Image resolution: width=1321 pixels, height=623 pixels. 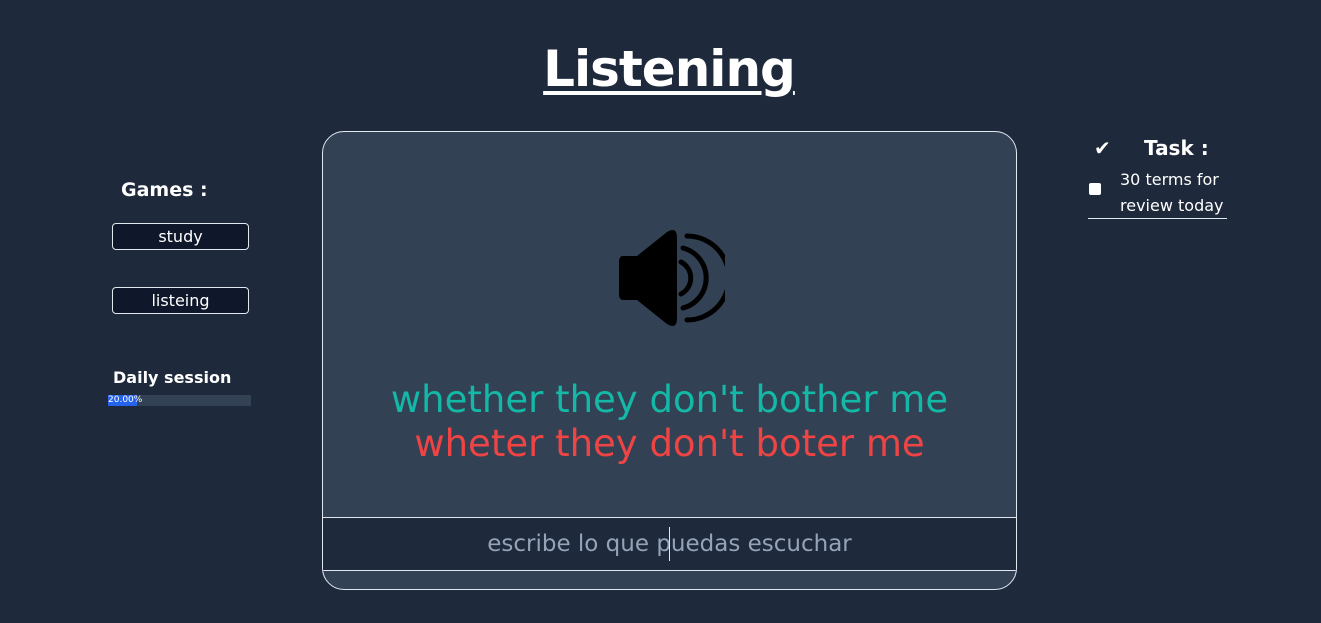 I want to click on daily-session-progress-text: 20.00%, so click(x=125, y=400).